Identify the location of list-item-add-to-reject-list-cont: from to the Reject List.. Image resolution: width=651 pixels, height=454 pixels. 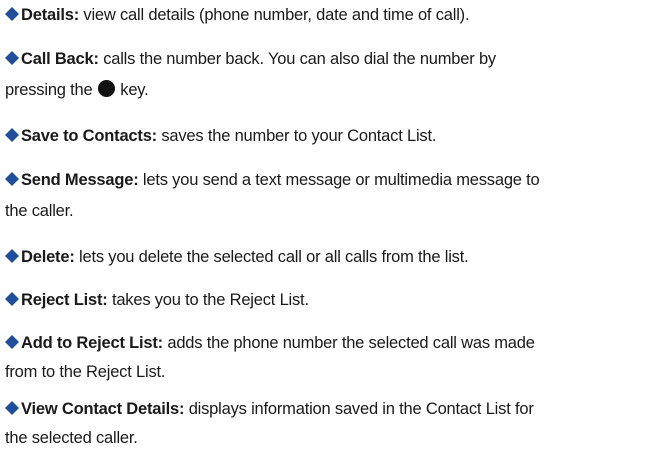
(325, 372).